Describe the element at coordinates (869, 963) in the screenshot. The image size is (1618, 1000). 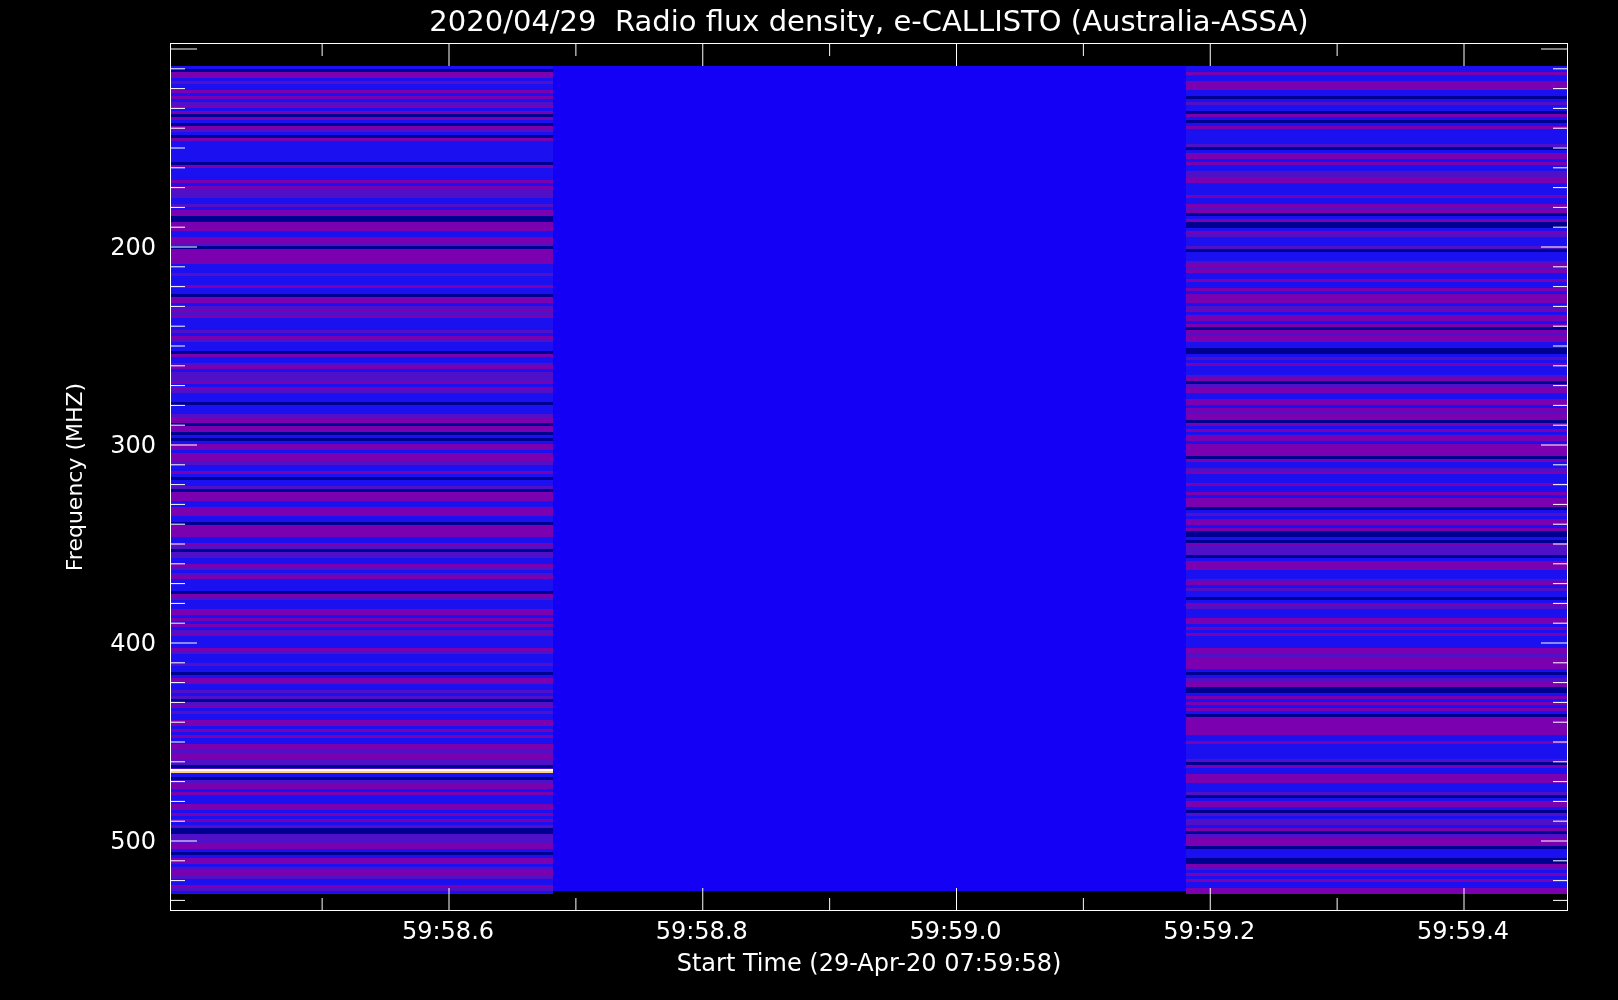
I see `x-axis-label: Start Time (29-Apr-20 07:59:58)` at that location.